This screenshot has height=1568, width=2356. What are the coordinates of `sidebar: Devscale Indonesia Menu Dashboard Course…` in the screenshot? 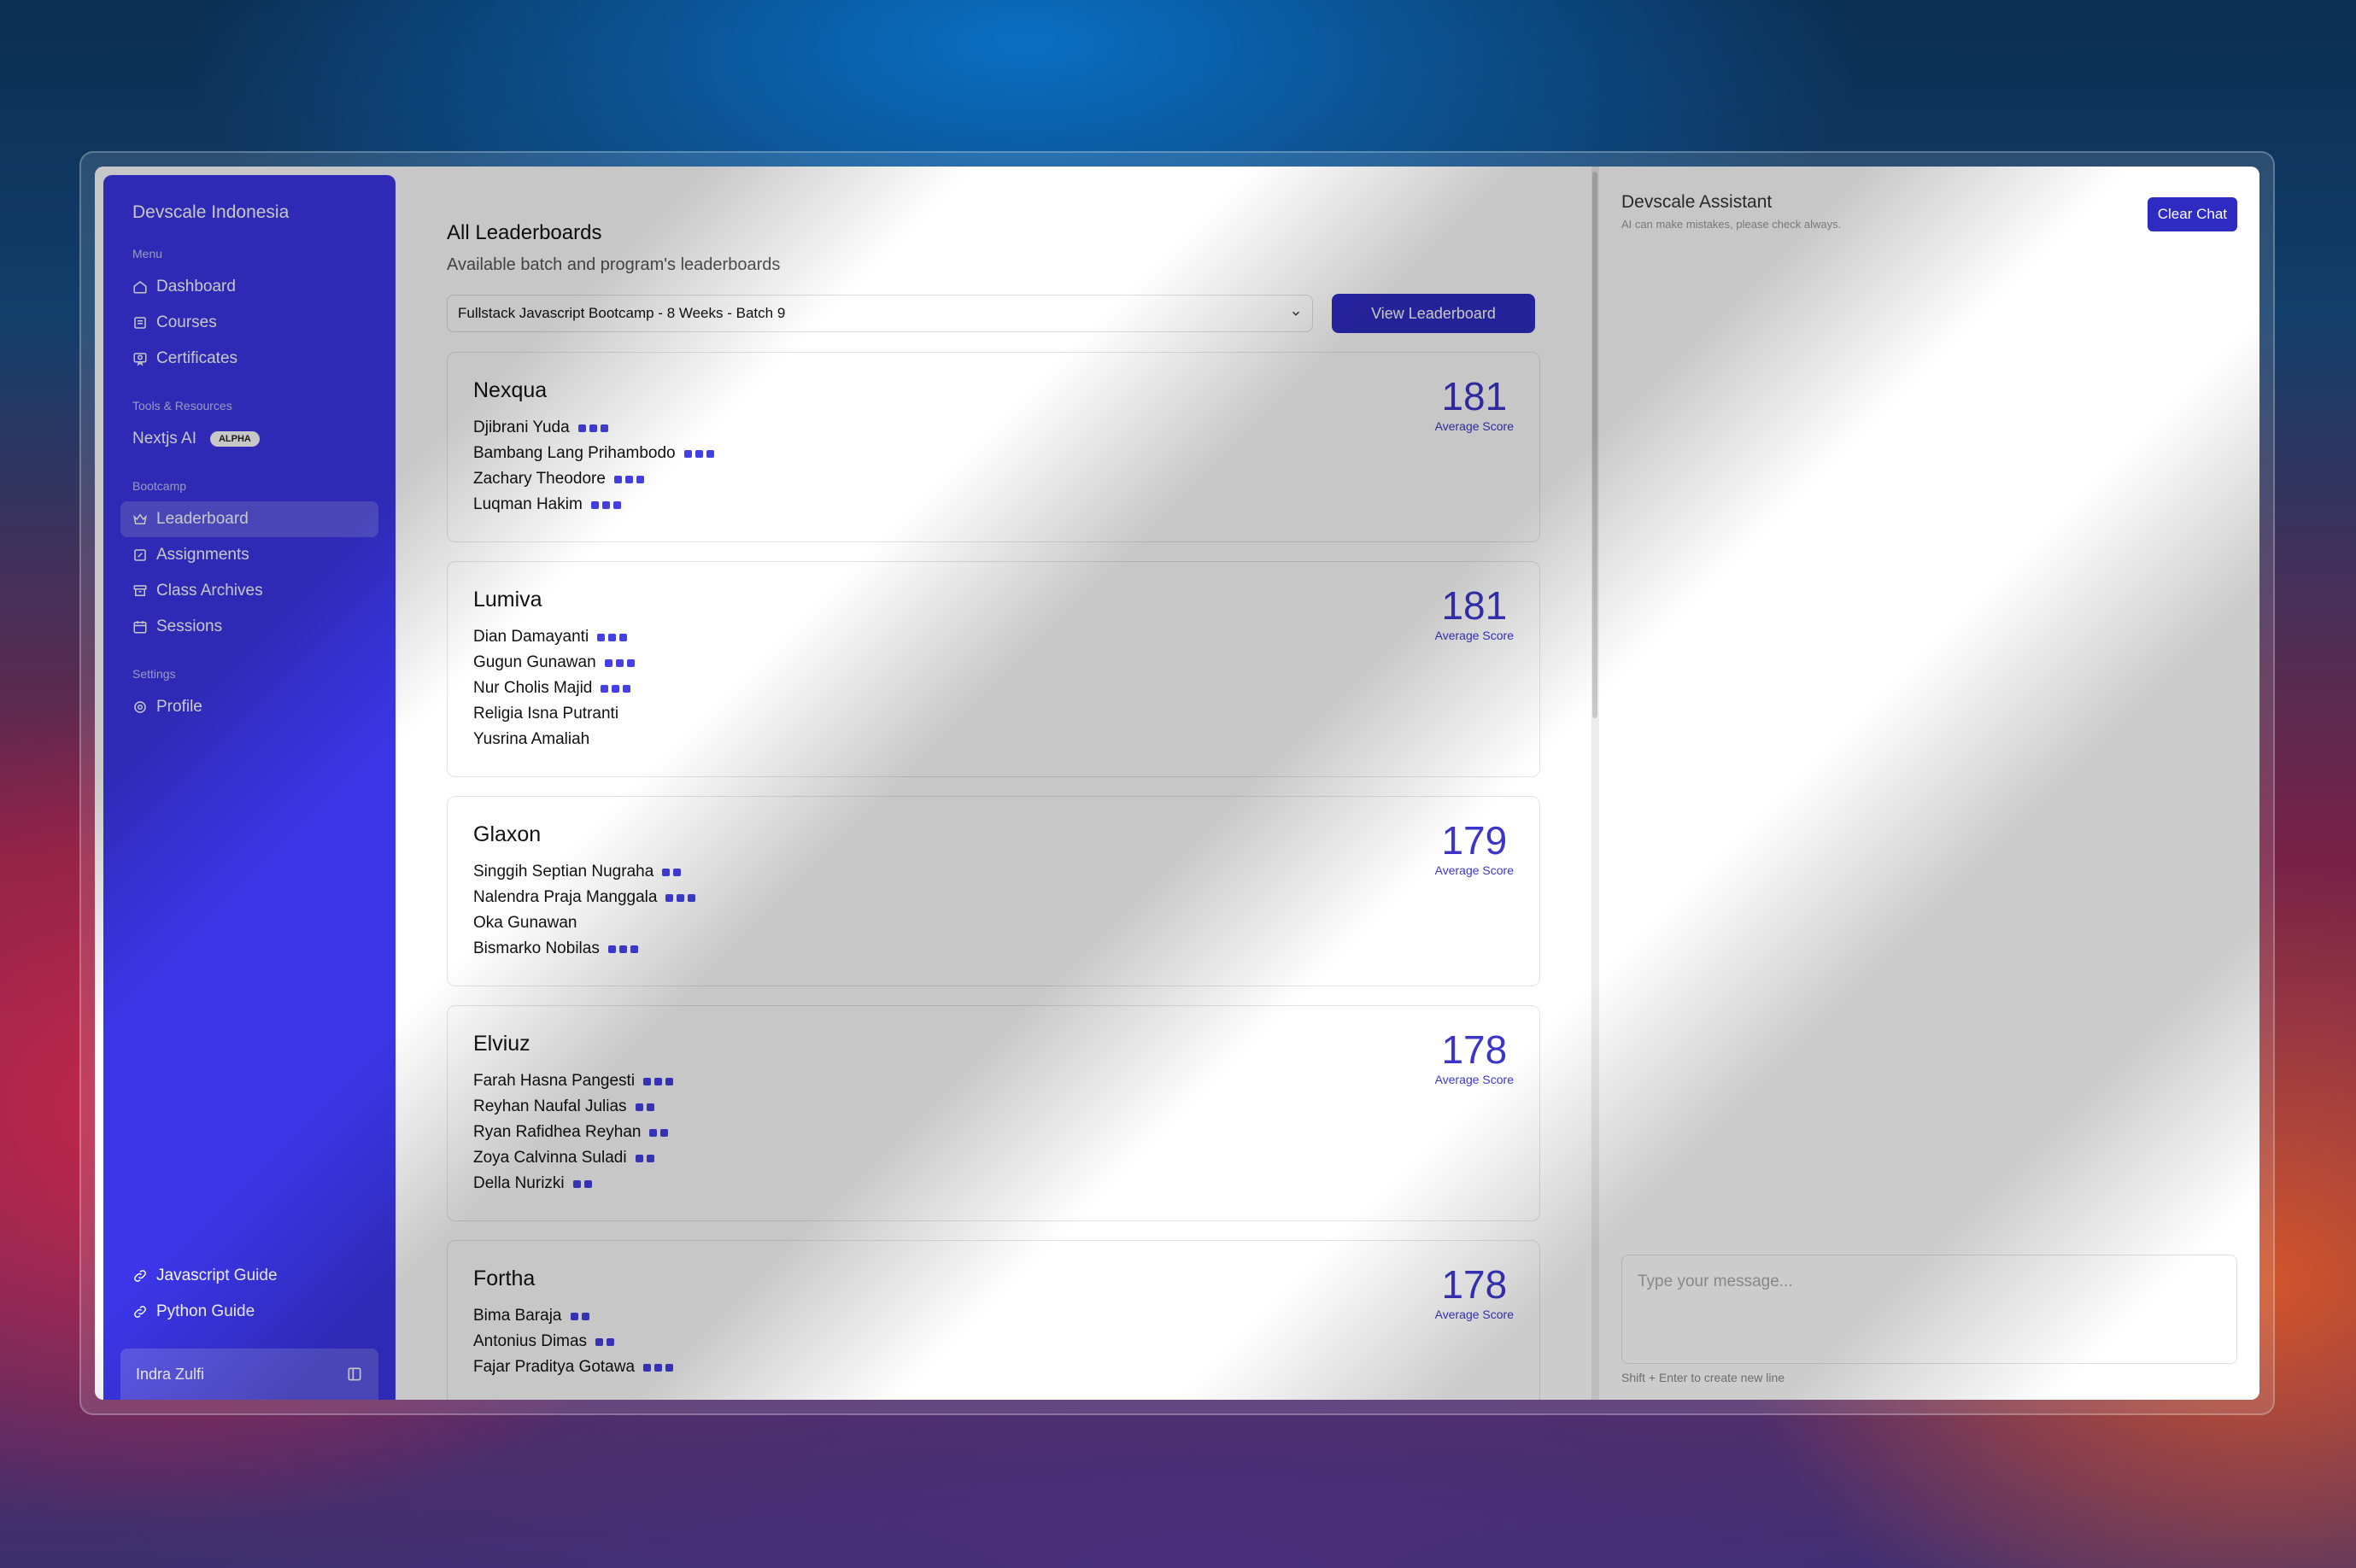 It's located at (250, 788).